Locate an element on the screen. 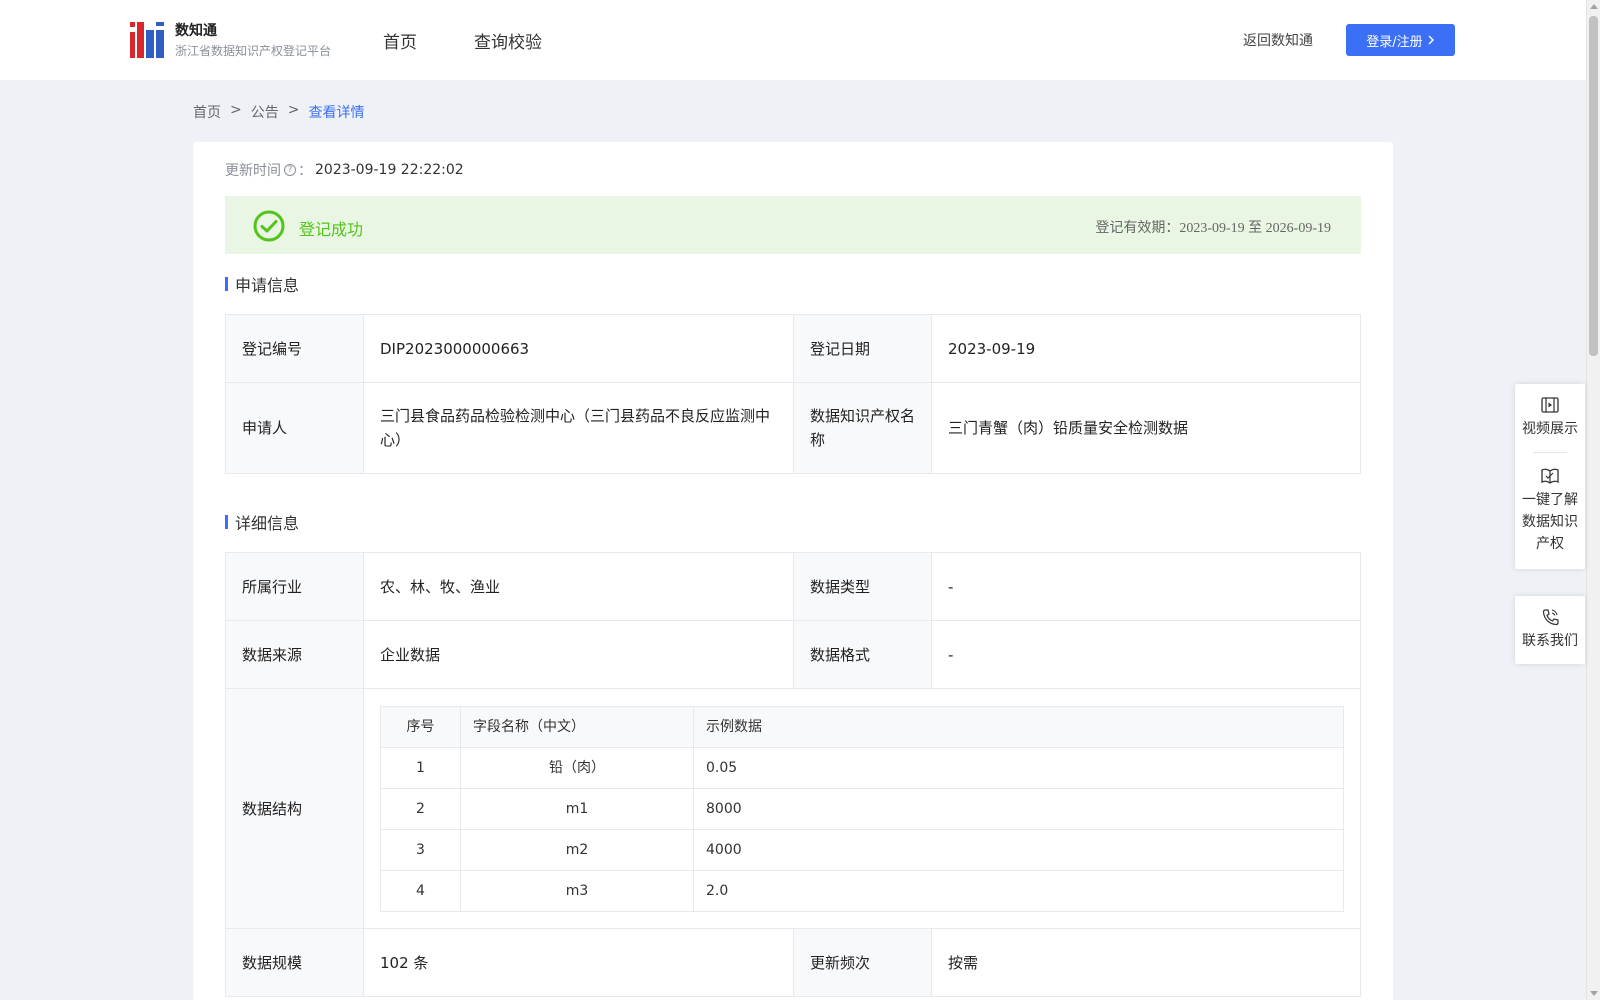  update-time-label: 更新时间 is located at coordinates (253, 171).